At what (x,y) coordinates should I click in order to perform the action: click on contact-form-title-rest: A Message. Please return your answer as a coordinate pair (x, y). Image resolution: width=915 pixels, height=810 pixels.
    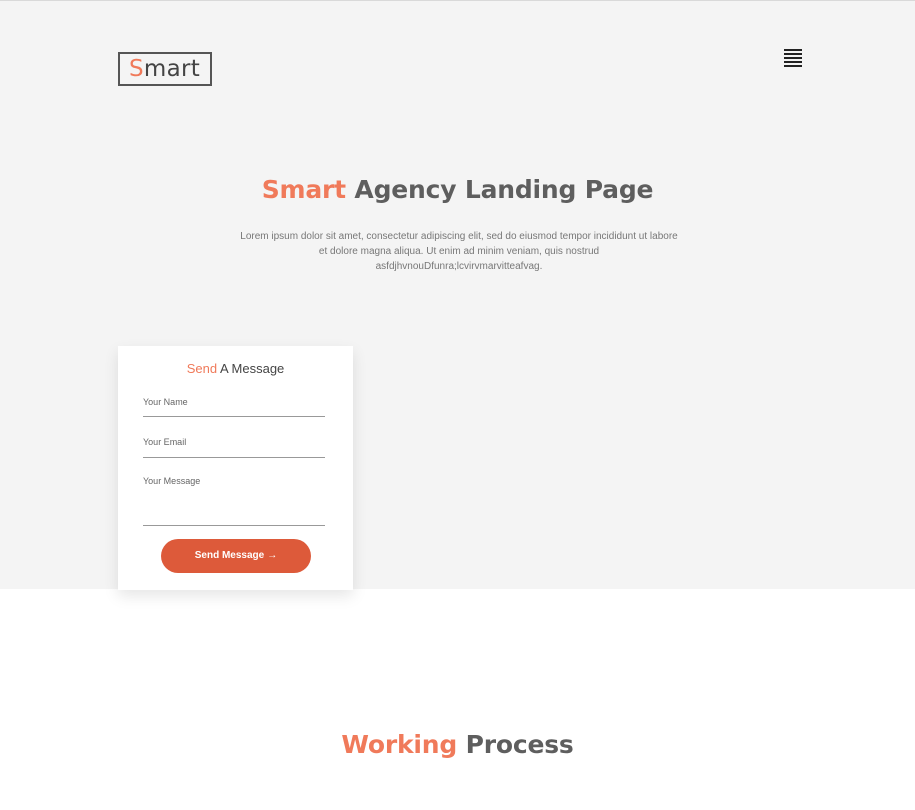
    Looking at the image, I should click on (251, 368).